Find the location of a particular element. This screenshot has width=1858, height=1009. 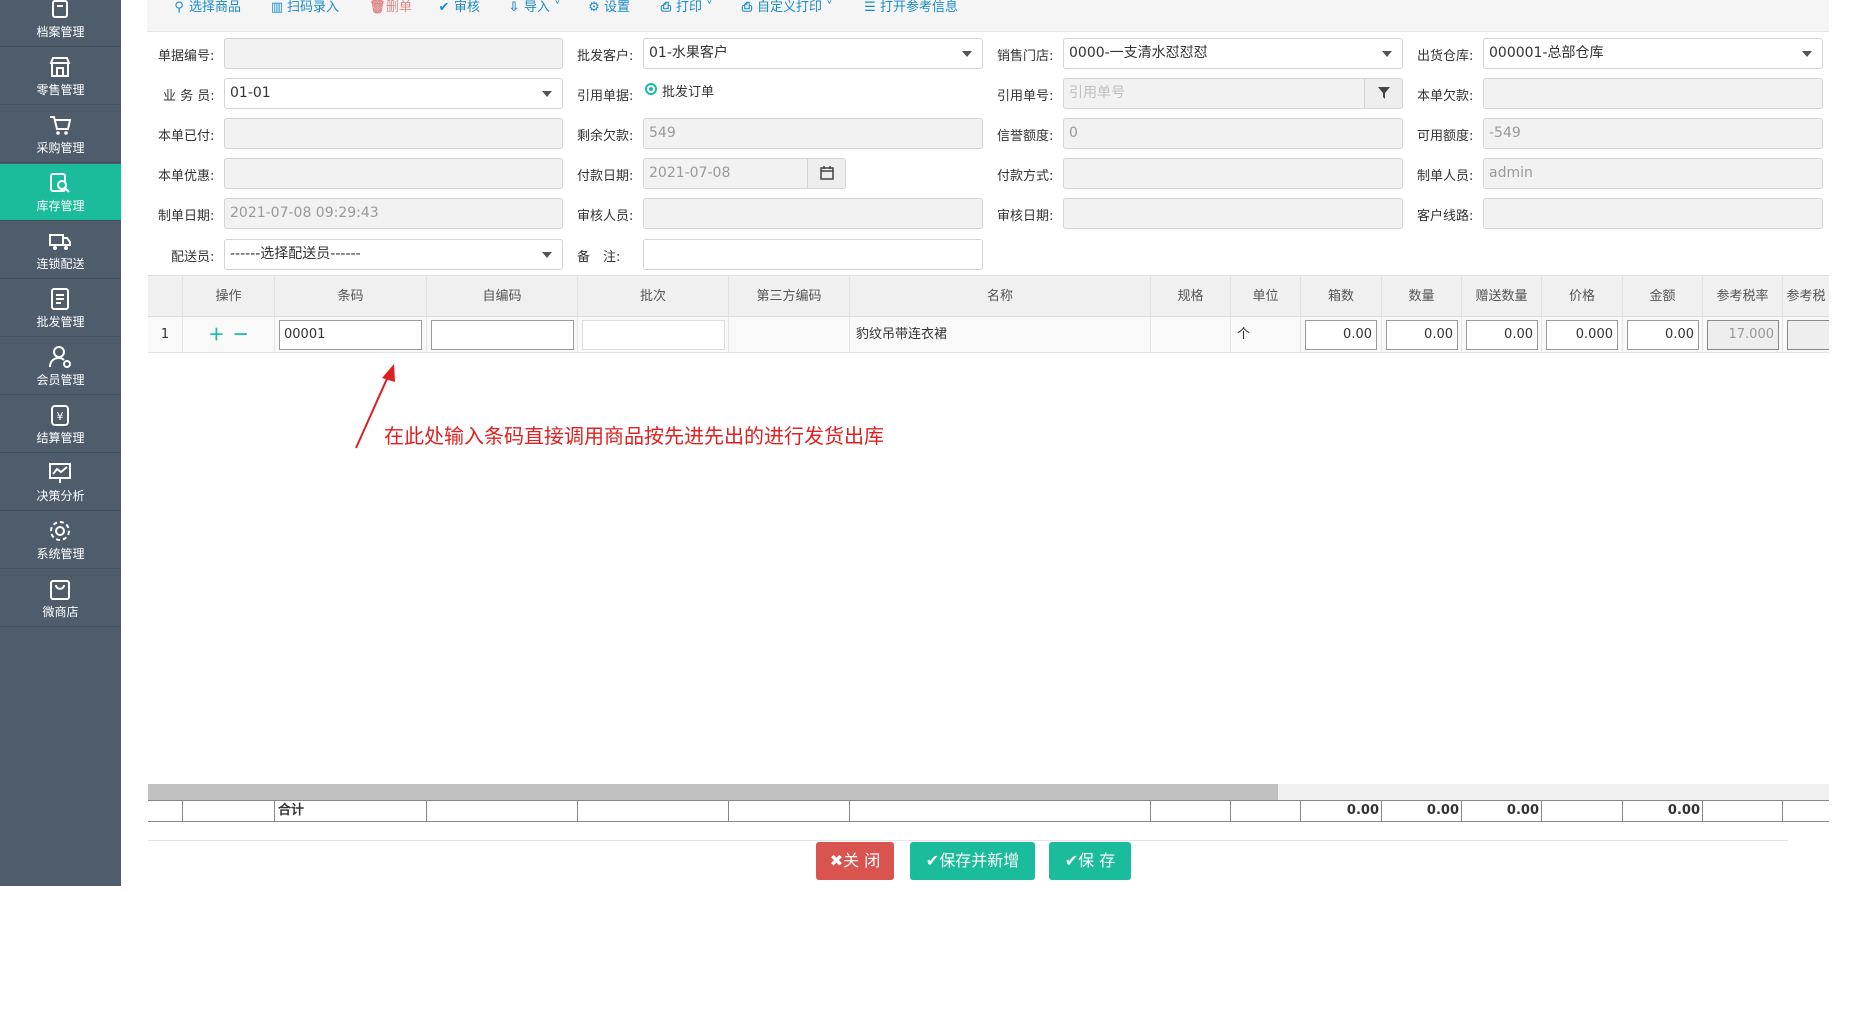

sidebar-item-retail: 零售管理 is located at coordinates (60, 76).